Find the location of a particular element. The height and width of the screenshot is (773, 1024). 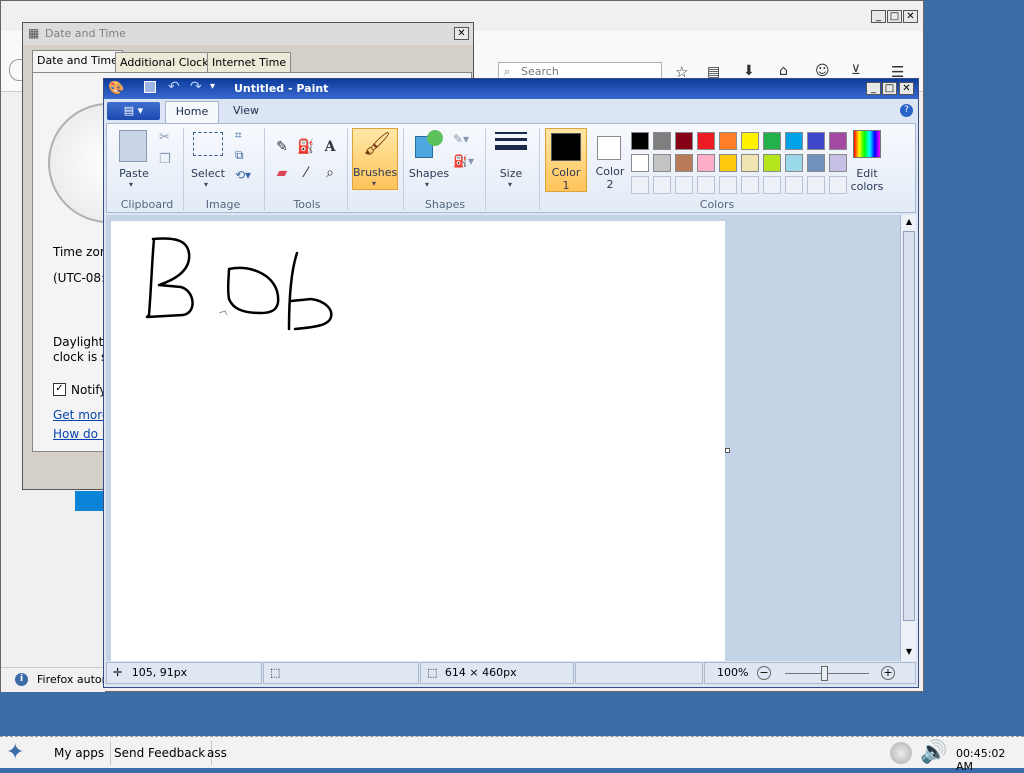

tab-date-and-time: Date and Time is located at coordinates (77, 61).